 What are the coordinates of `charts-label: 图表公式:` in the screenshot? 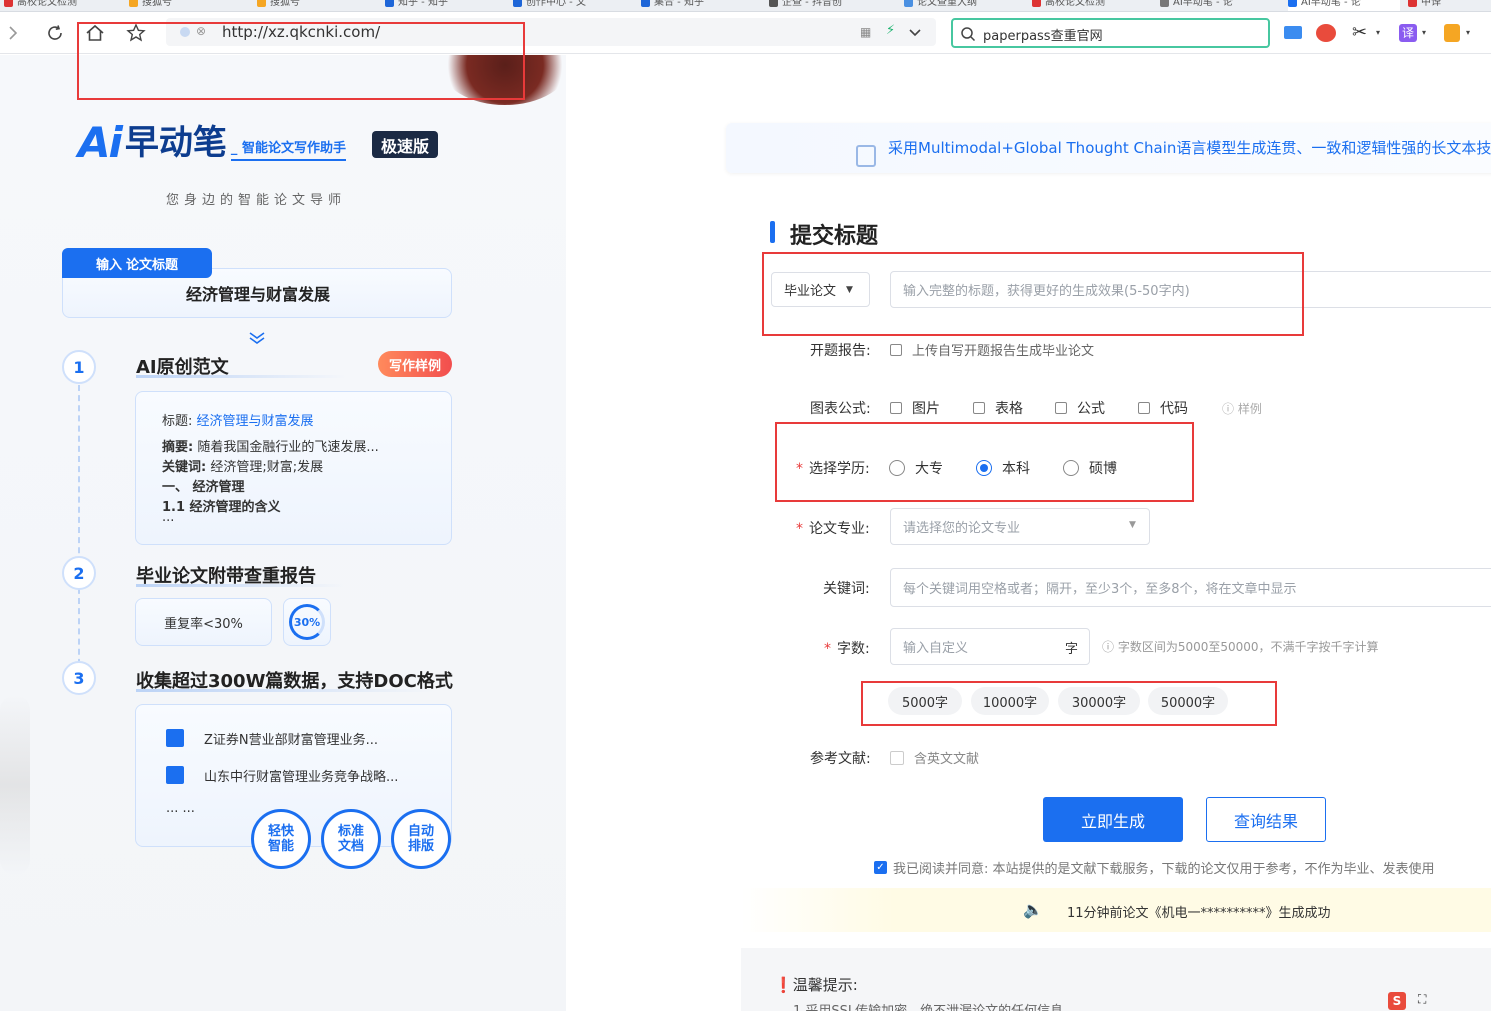 It's located at (840, 409).